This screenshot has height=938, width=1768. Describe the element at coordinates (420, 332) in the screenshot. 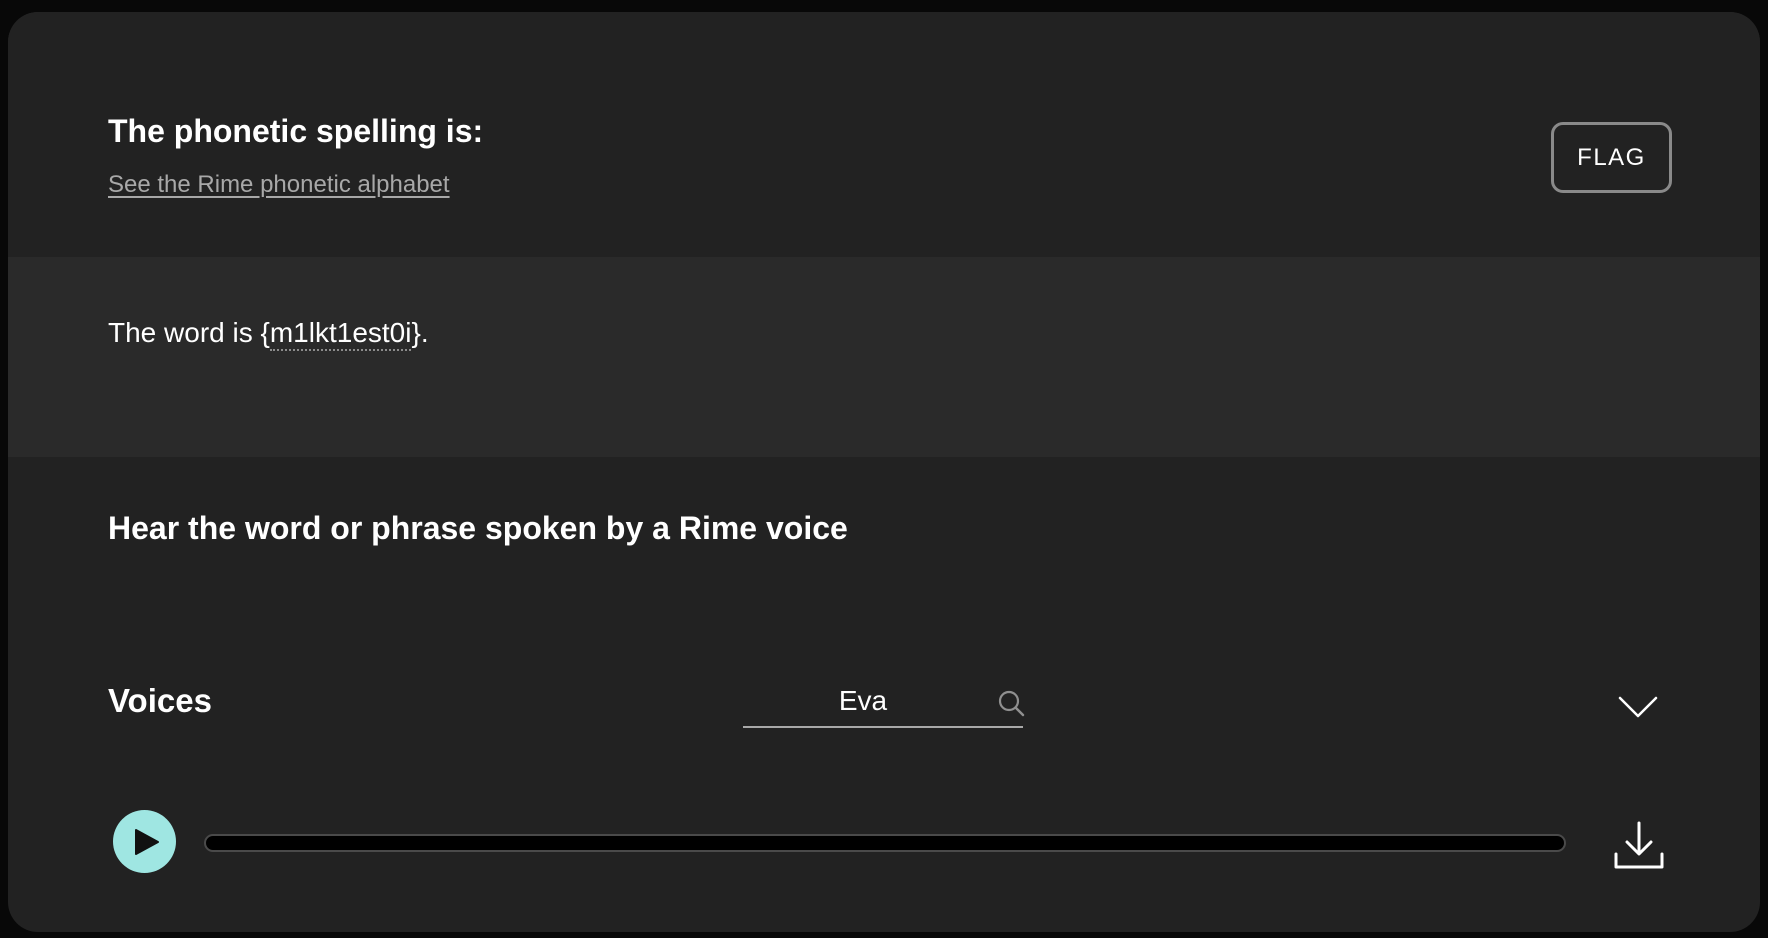

I see `word-suffix: }.` at that location.